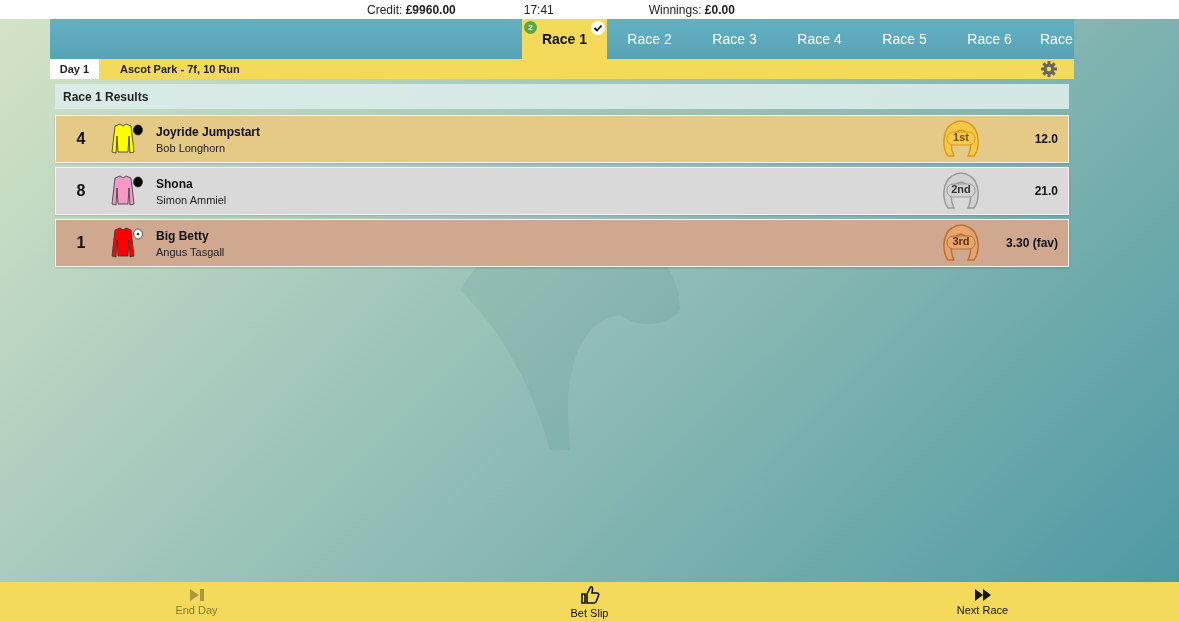  I want to click on race-tab: Race 3, so click(734, 39).